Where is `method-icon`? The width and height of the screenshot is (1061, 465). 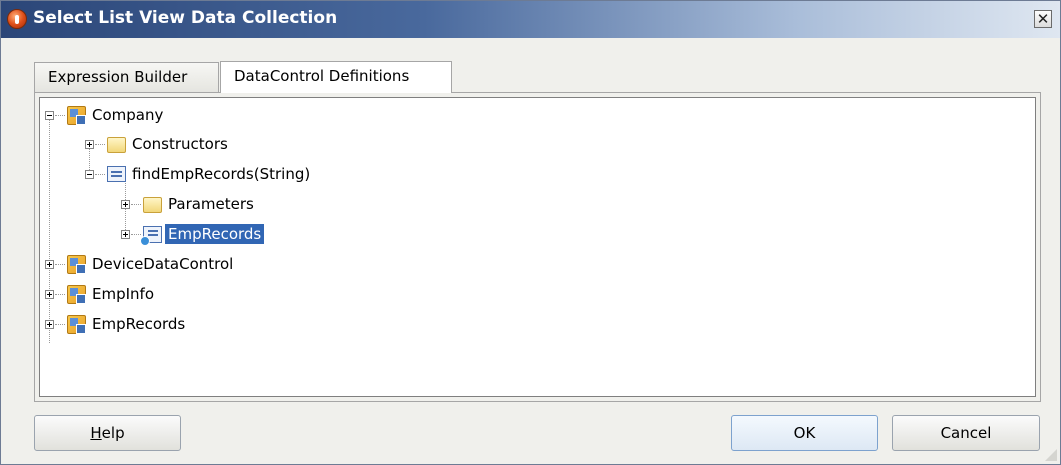
method-icon is located at coordinates (116, 174).